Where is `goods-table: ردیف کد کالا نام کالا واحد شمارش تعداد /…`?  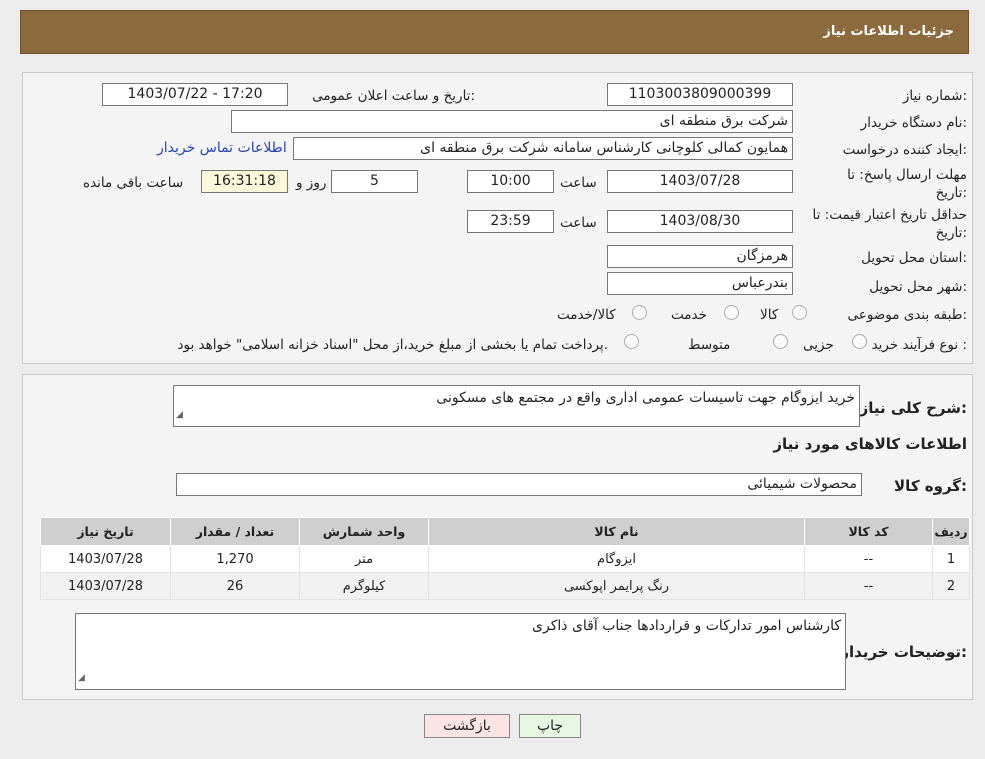 goods-table: ردیف کد کالا نام کالا واحد شمارش تعداد /… is located at coordinates (505, 558).